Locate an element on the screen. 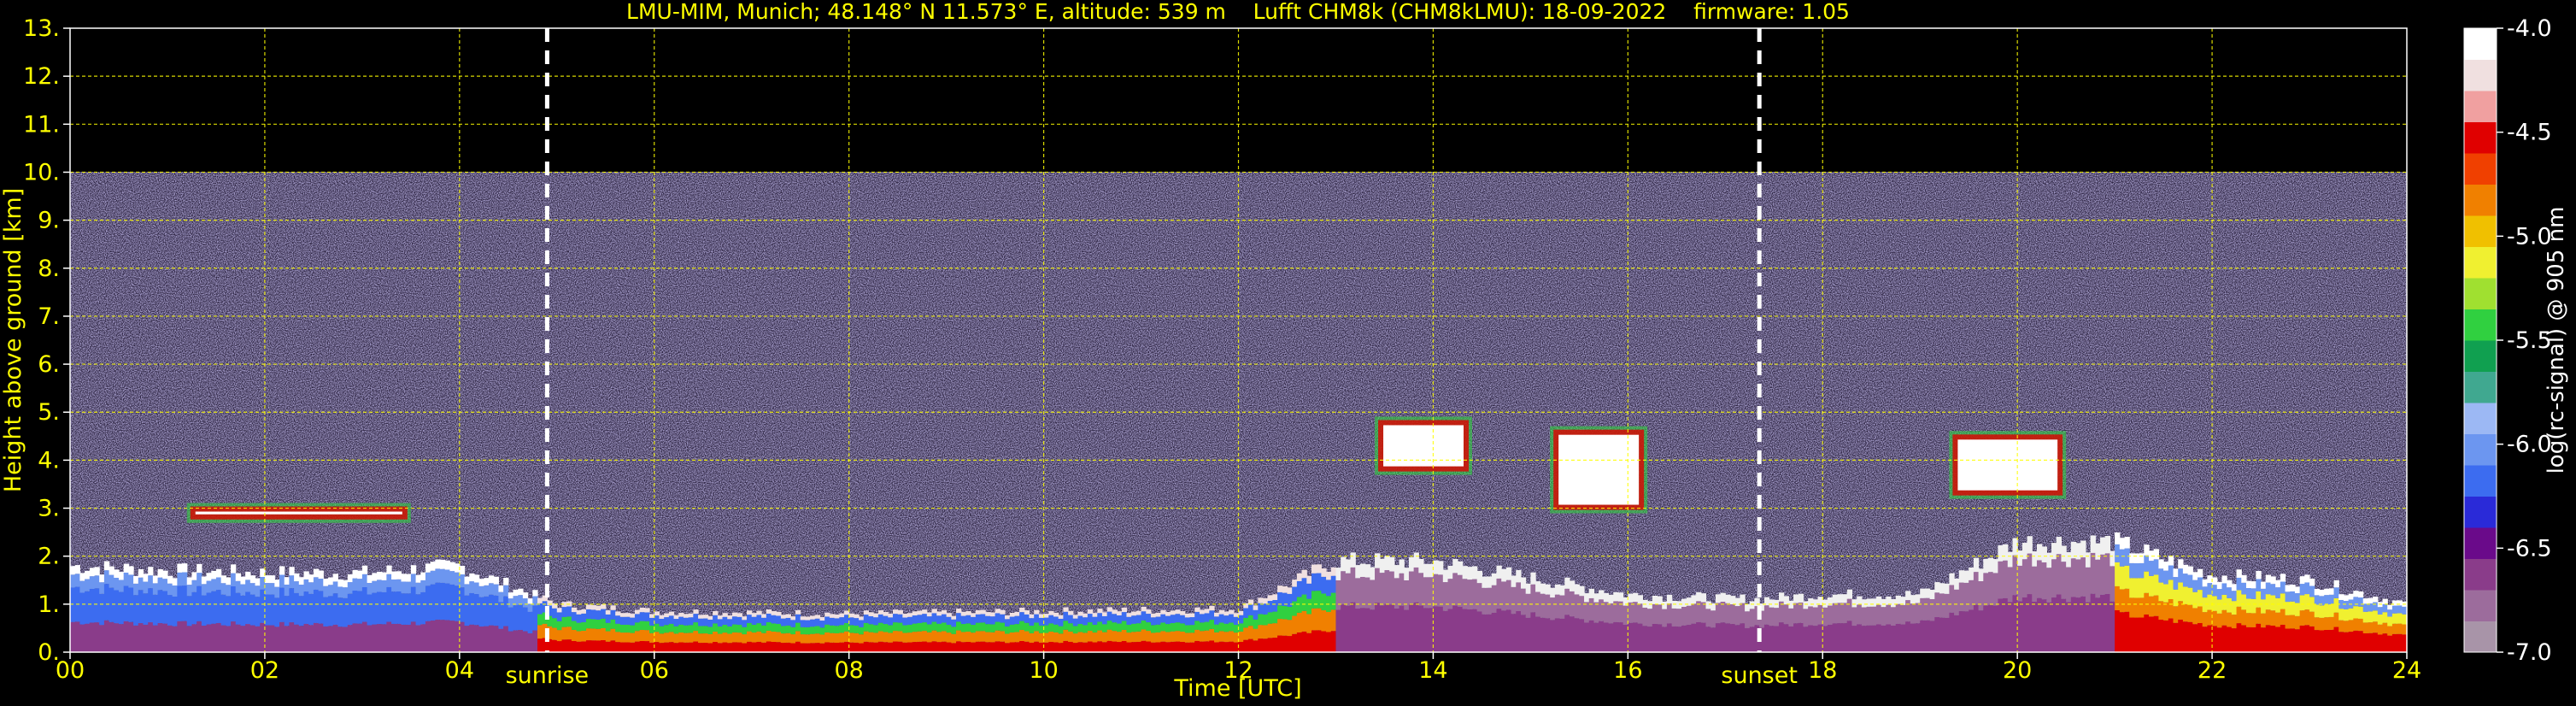 The image size is (2576, 706). colorbar-segment is located at coordinates (2480, 137).